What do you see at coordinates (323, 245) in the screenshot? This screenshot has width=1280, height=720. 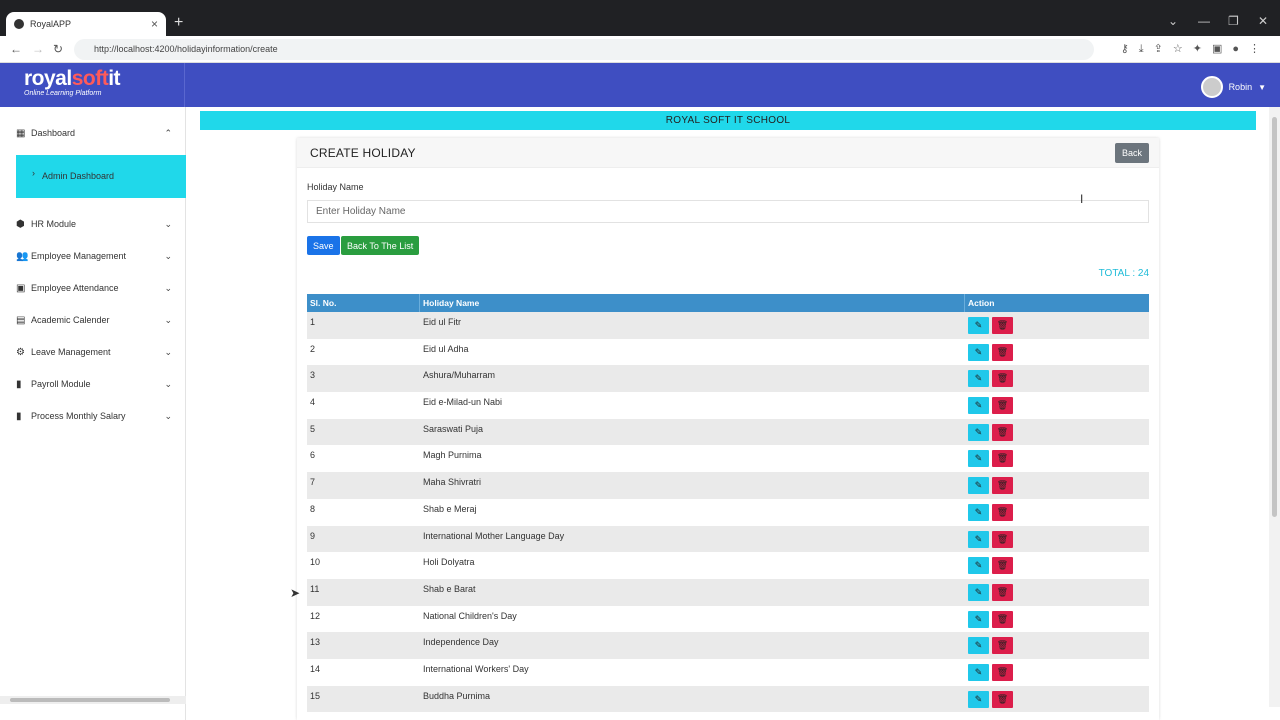 I see `save-button: Save` at bounding box center [323, 245].